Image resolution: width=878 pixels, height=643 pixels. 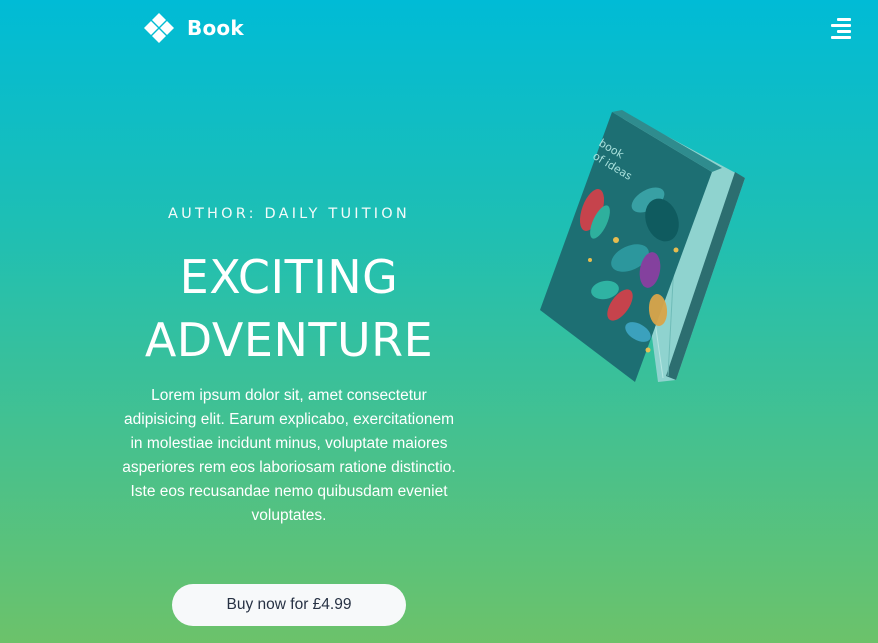 What do you see at coordinates (289, 277) in the screenshot?
I see `hero-title-line1: EXCITING` at bounding box center [289, 277].